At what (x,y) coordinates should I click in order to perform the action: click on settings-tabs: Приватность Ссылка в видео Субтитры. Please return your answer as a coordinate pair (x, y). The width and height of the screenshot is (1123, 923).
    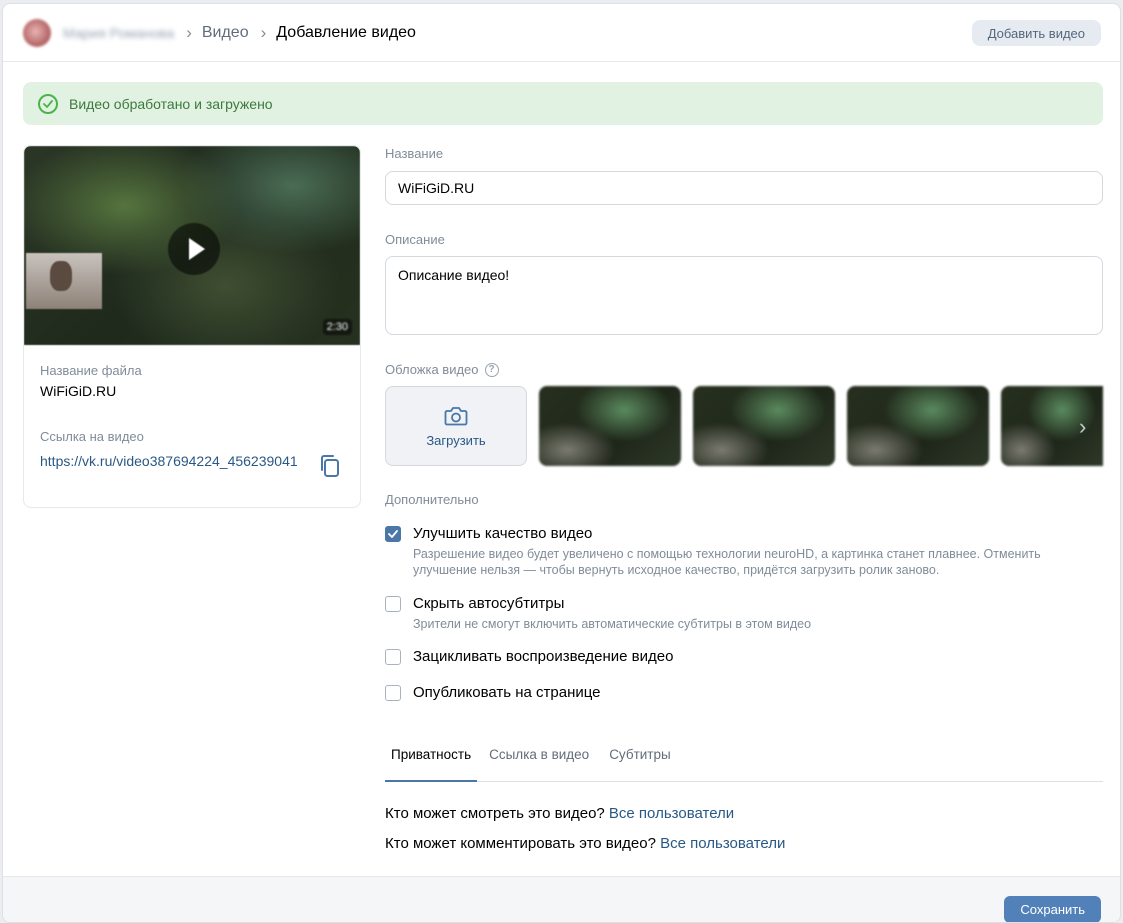
    Looking at the image, I should click on (744, 760).